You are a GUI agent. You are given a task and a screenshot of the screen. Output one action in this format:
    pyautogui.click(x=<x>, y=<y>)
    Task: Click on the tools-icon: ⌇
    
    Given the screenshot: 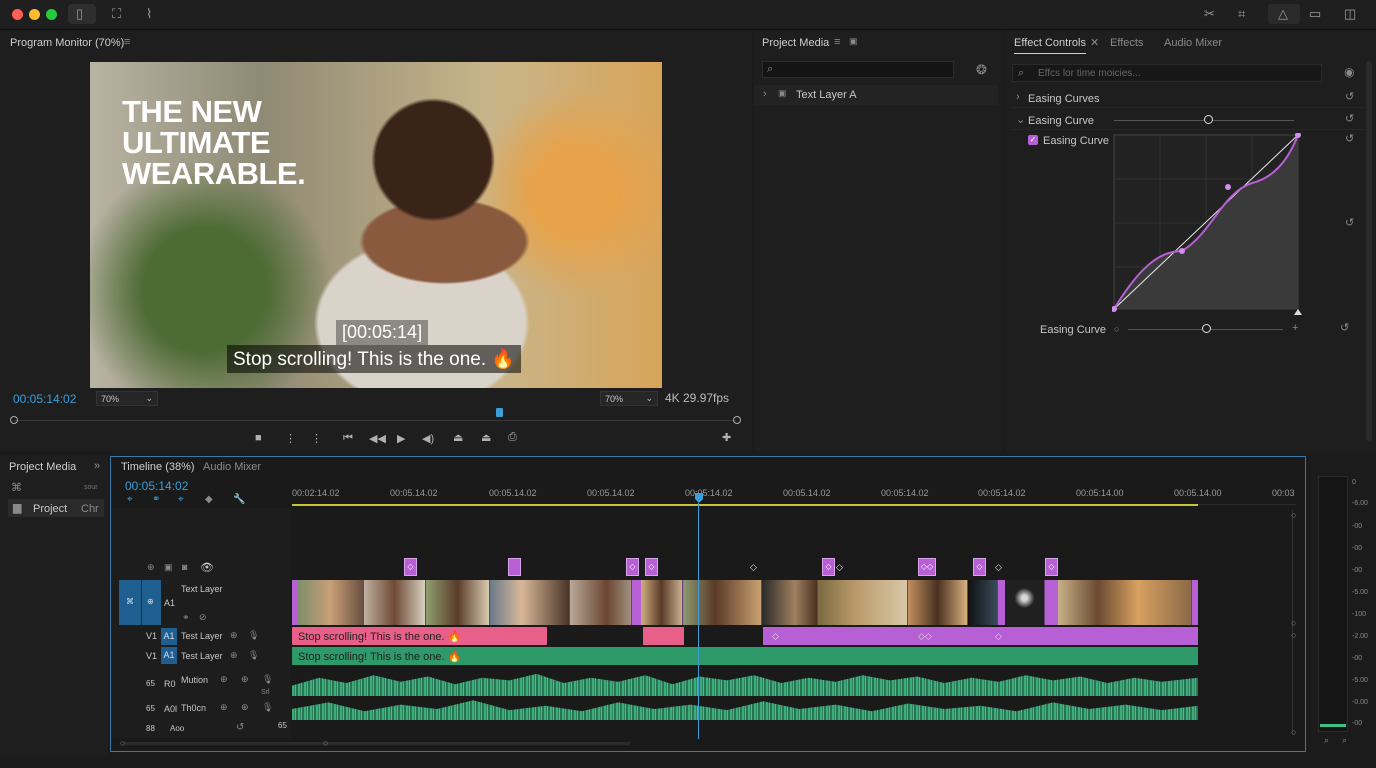 What is the action you would take?
    pyautogui.click(x=149, y=14)
    